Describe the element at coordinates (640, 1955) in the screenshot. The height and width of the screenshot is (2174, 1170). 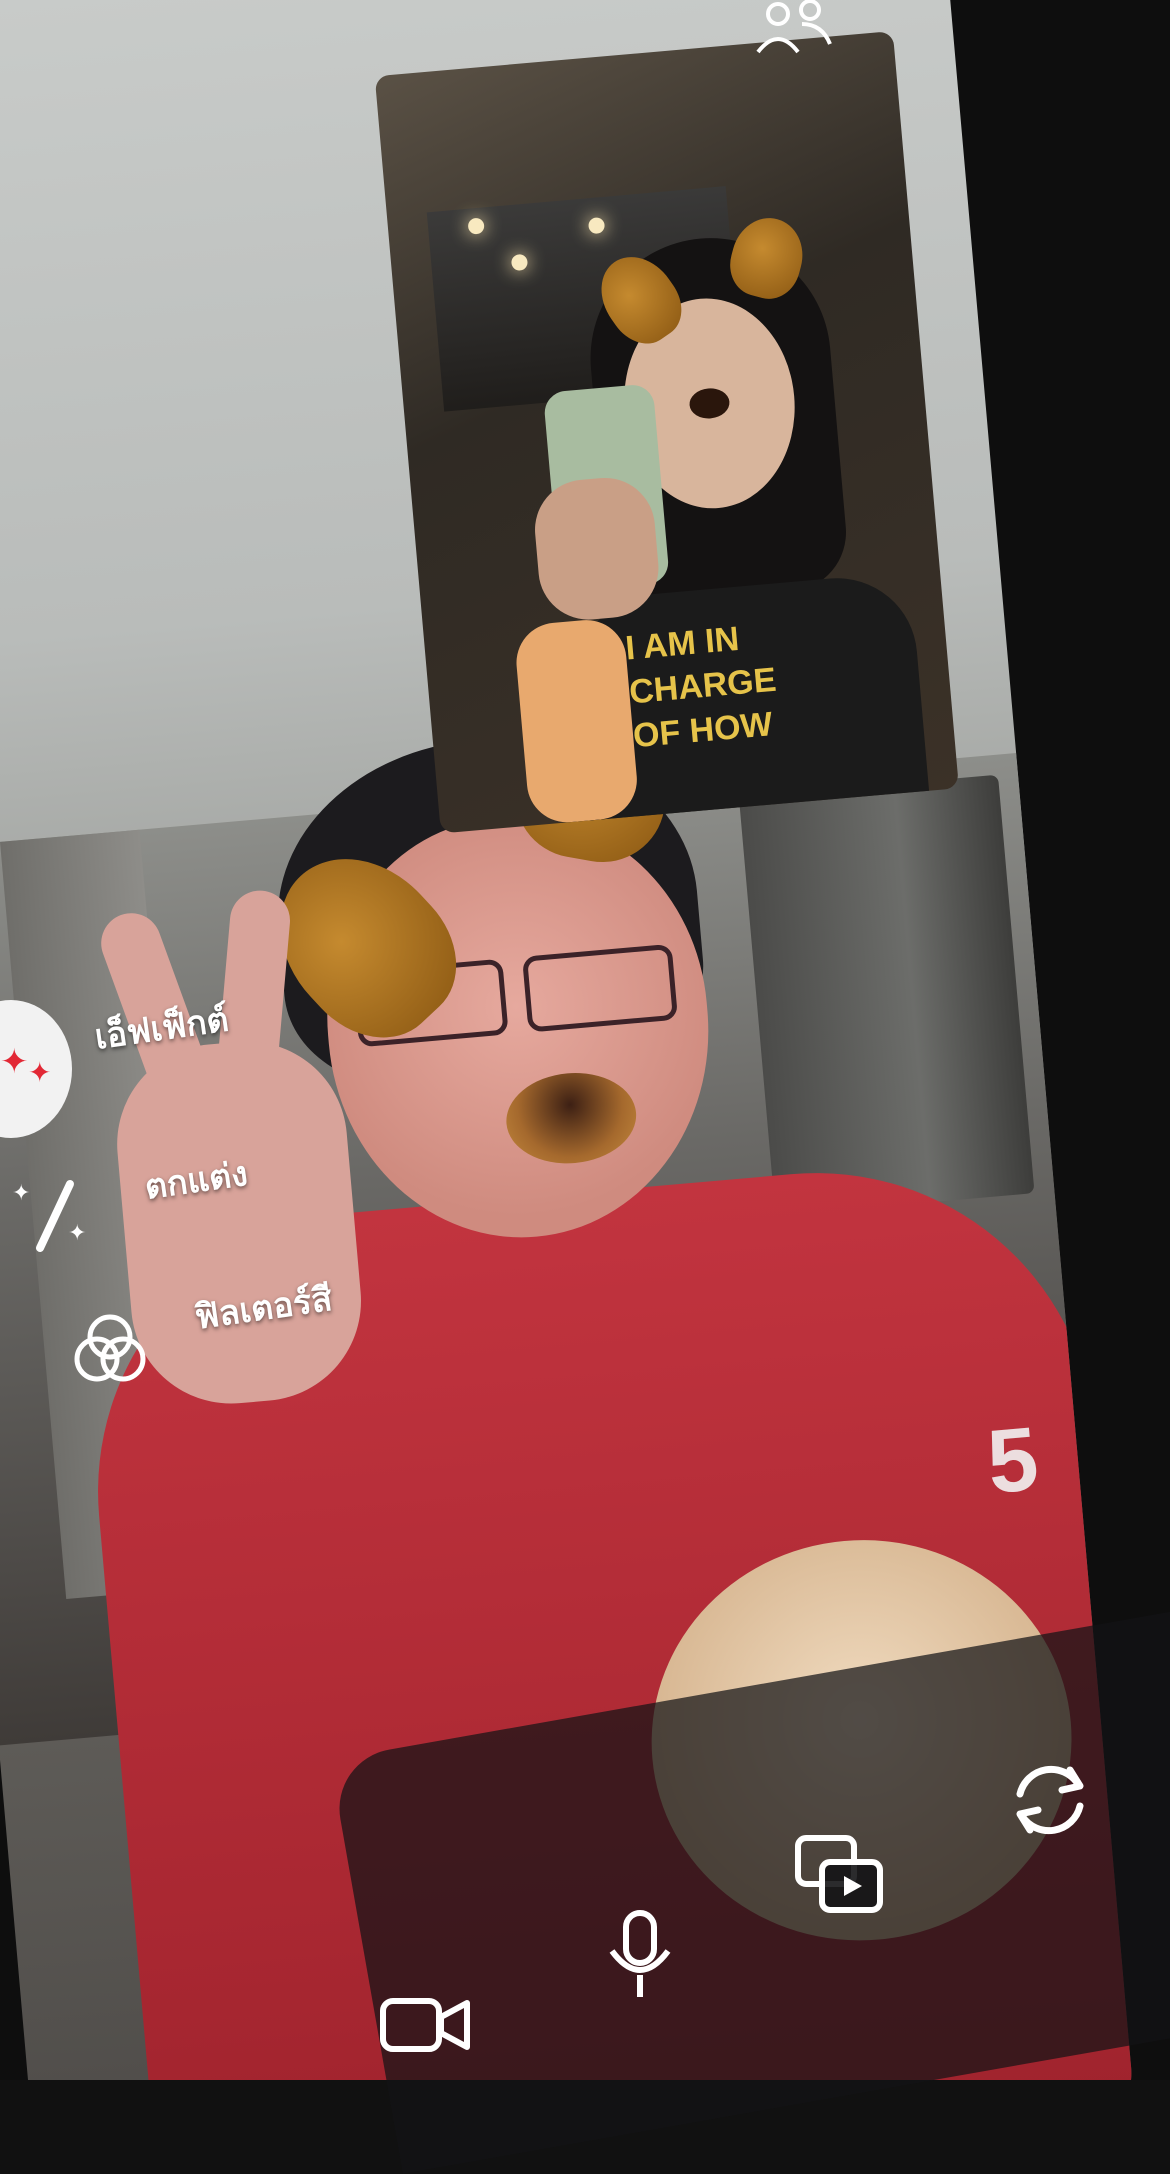
I see `microphone-icon` at that location.